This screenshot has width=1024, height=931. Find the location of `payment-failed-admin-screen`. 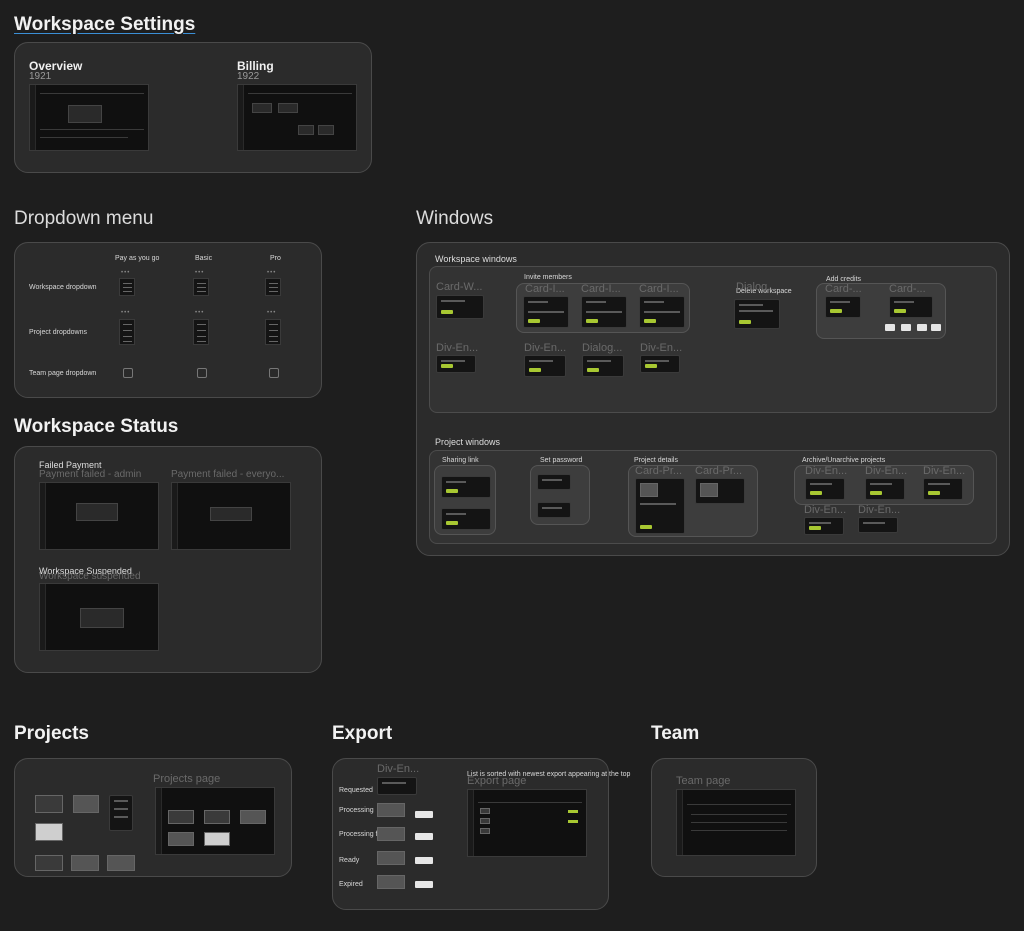

payment-failed-admin-screen is located at coordinates (99, 516).